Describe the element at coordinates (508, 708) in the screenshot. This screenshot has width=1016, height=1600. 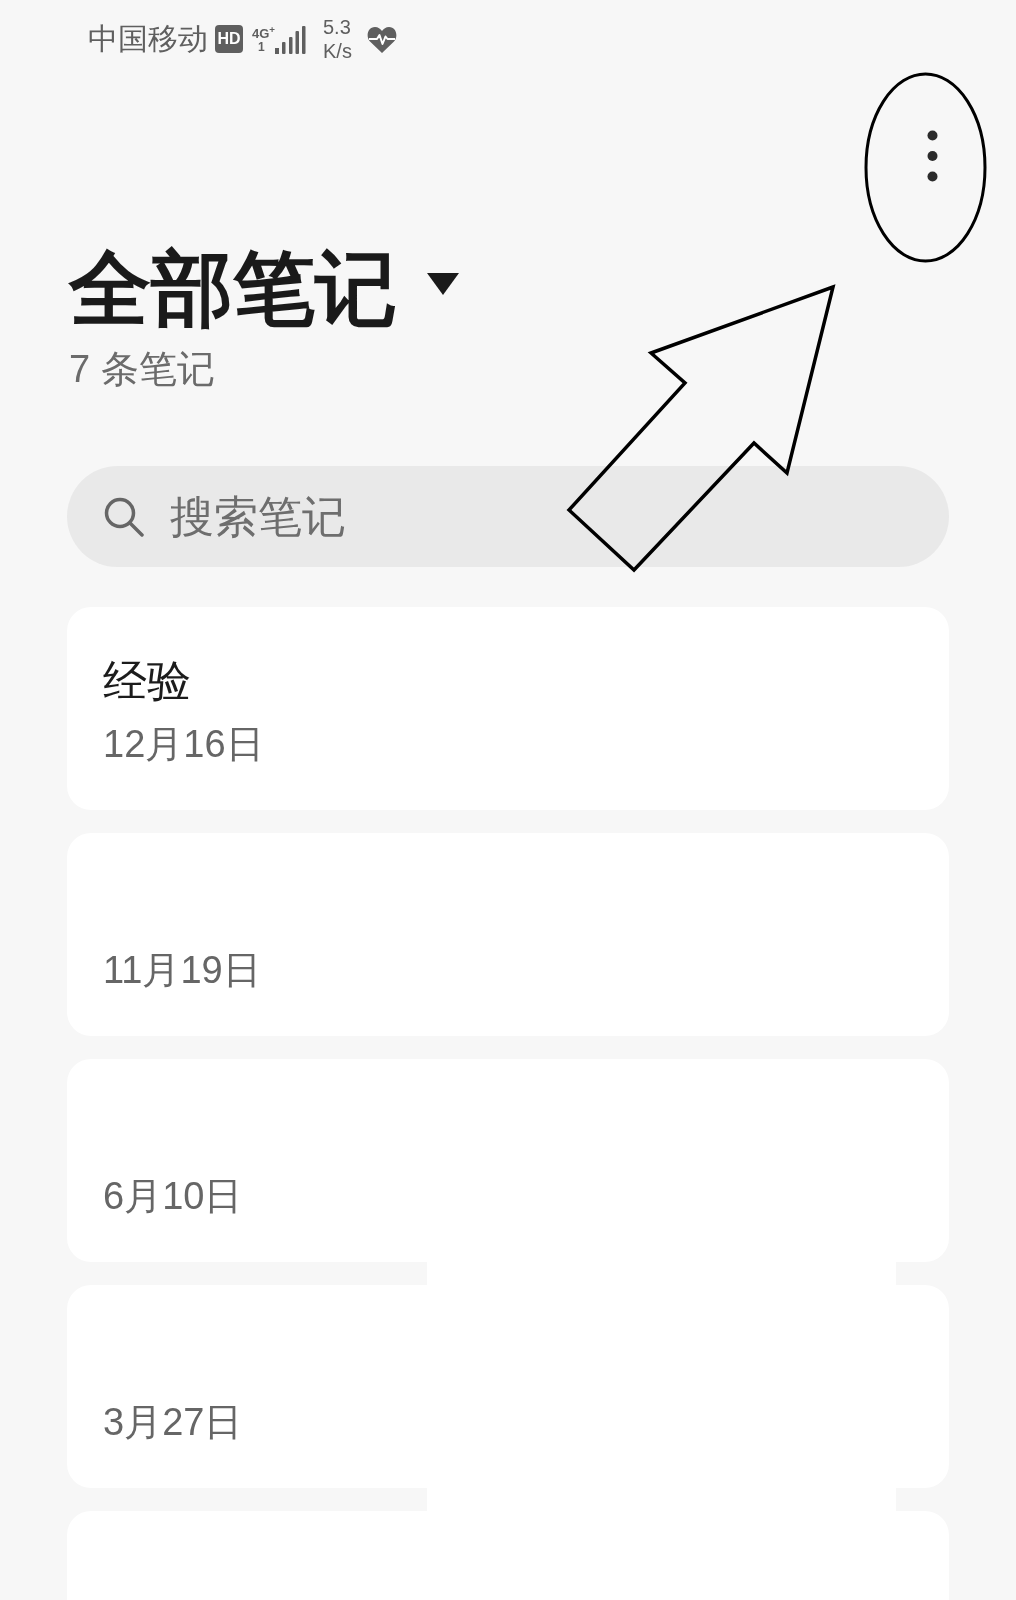
I see `note-card: 经验 12月16日` at that location.